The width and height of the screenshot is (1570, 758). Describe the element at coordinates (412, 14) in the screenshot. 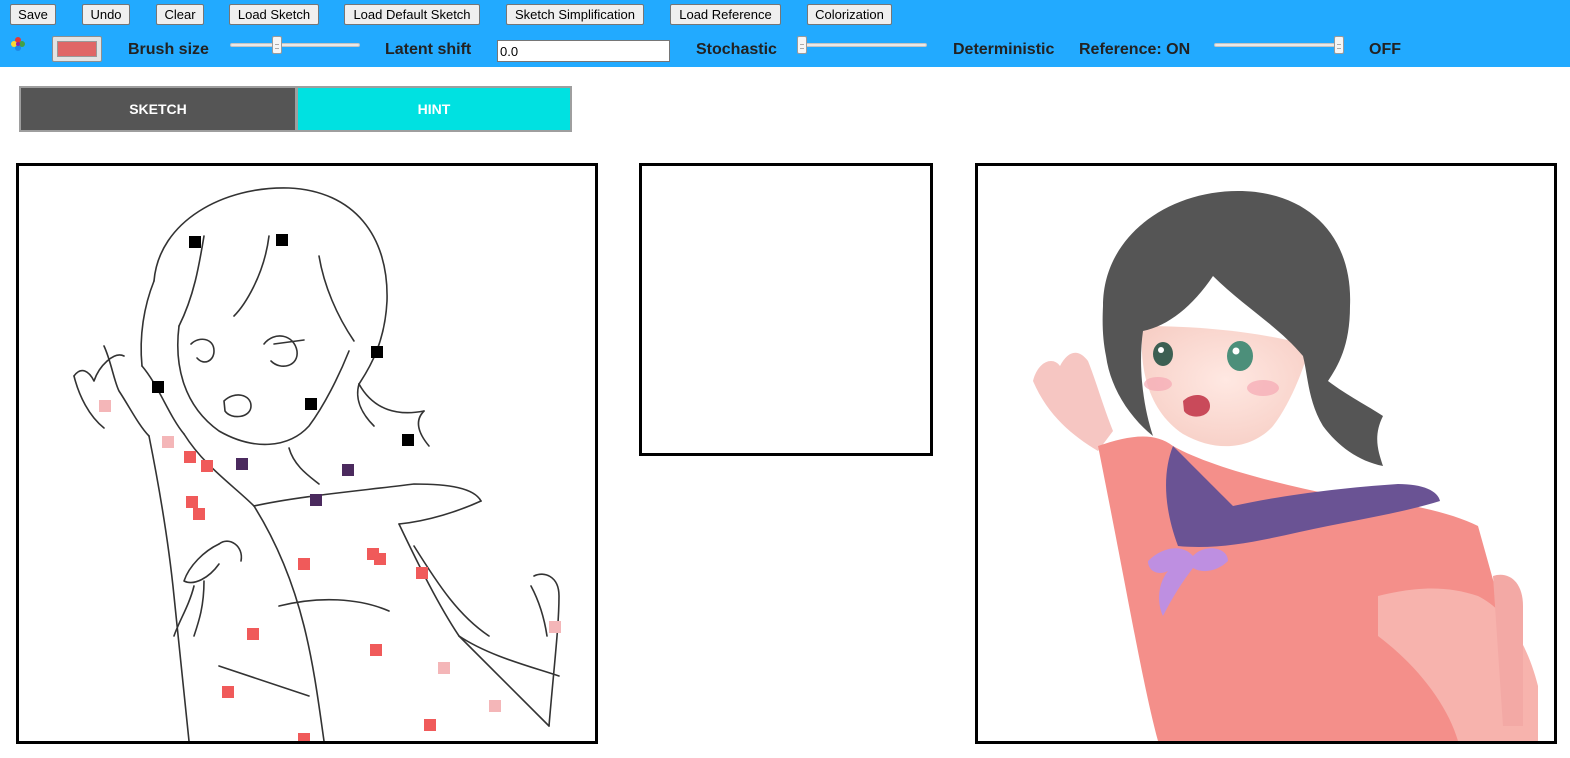

I see `load-default-sketch-button: Load Default Sketch` at that location.